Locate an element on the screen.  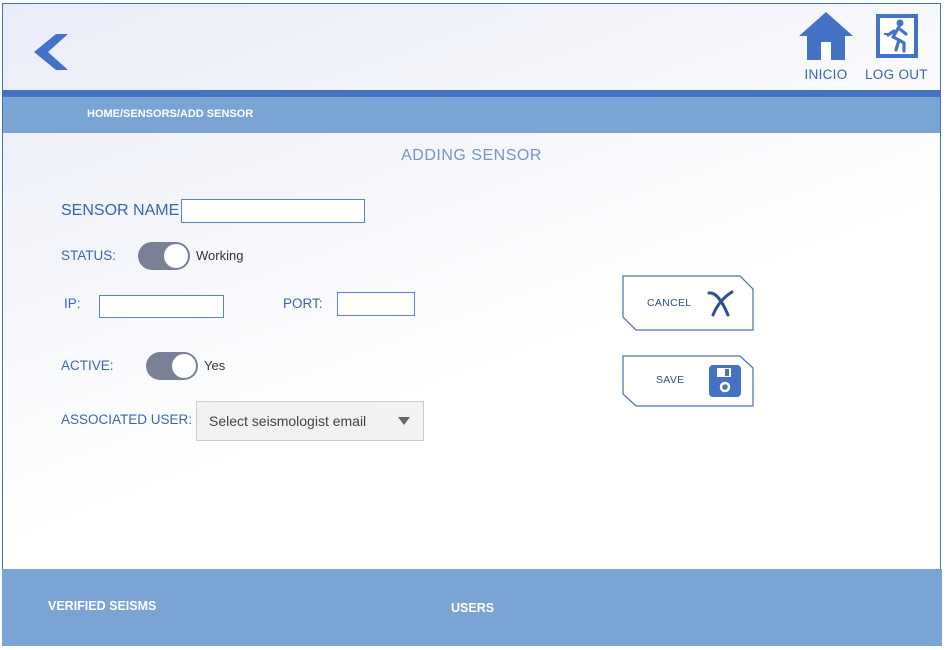
house-icon is located at coordinates (826, 36).